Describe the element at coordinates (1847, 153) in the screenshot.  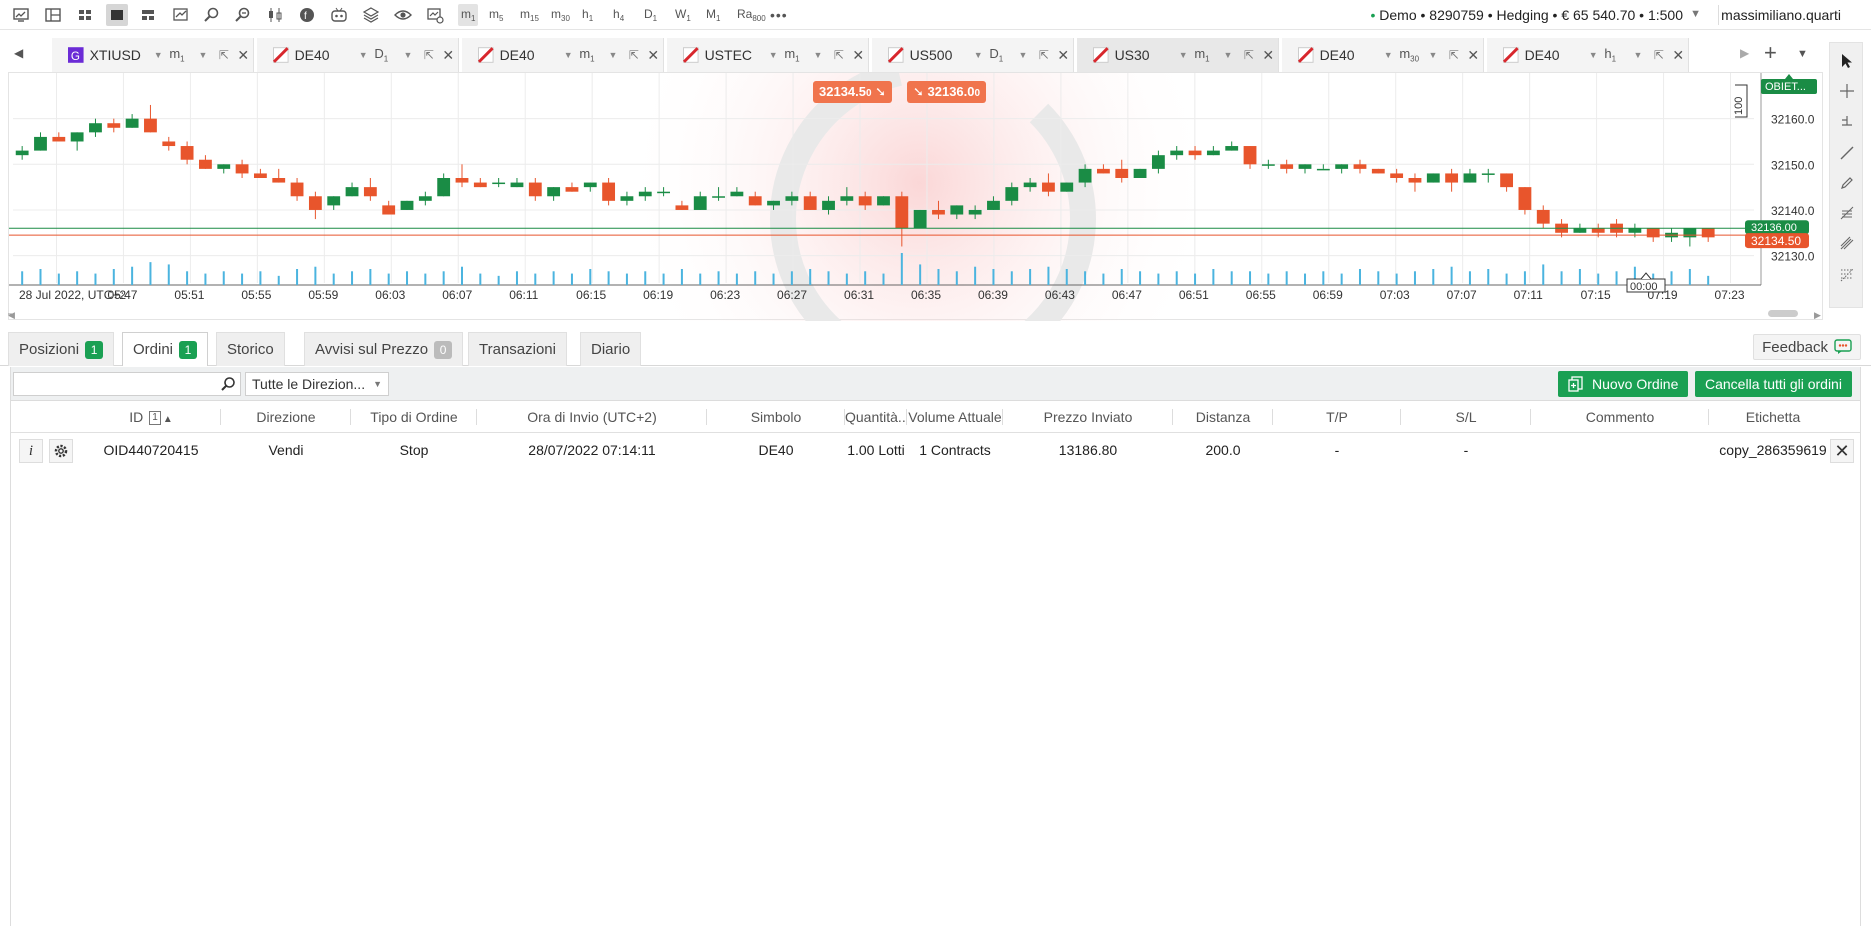
I see `trend-line-icon` at that location.